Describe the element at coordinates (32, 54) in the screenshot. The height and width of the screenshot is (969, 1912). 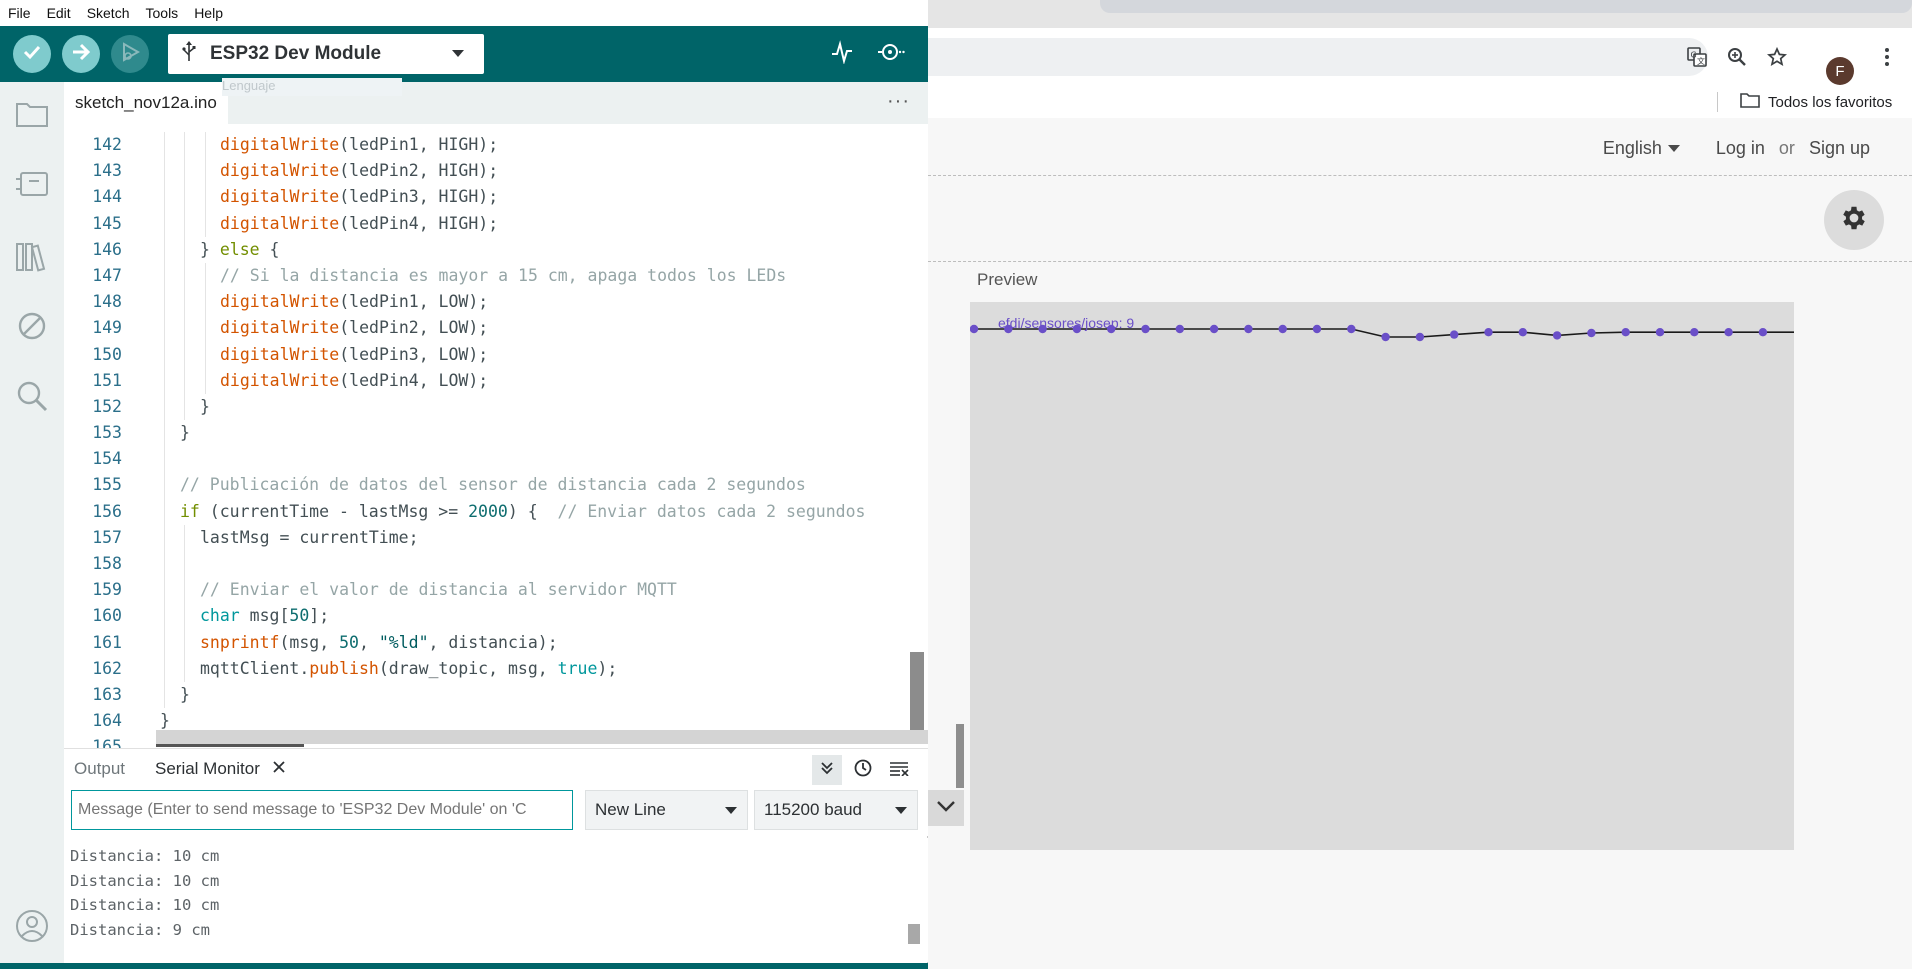
I see `verify-button` at that location.